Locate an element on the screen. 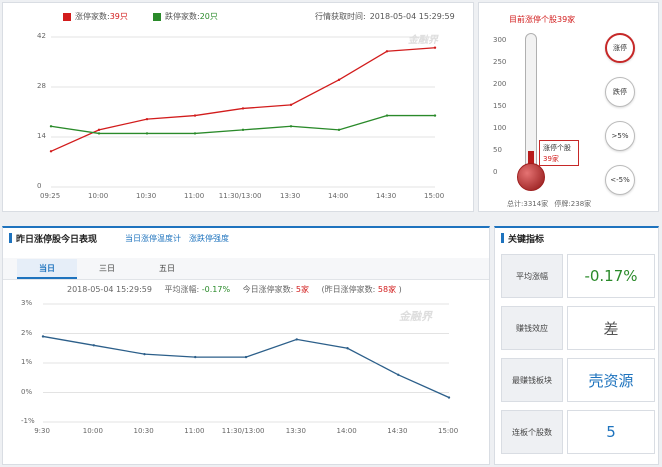 The image size is (662, 467). avg-change-value: -0.17% is located at coordinates (216, 289).